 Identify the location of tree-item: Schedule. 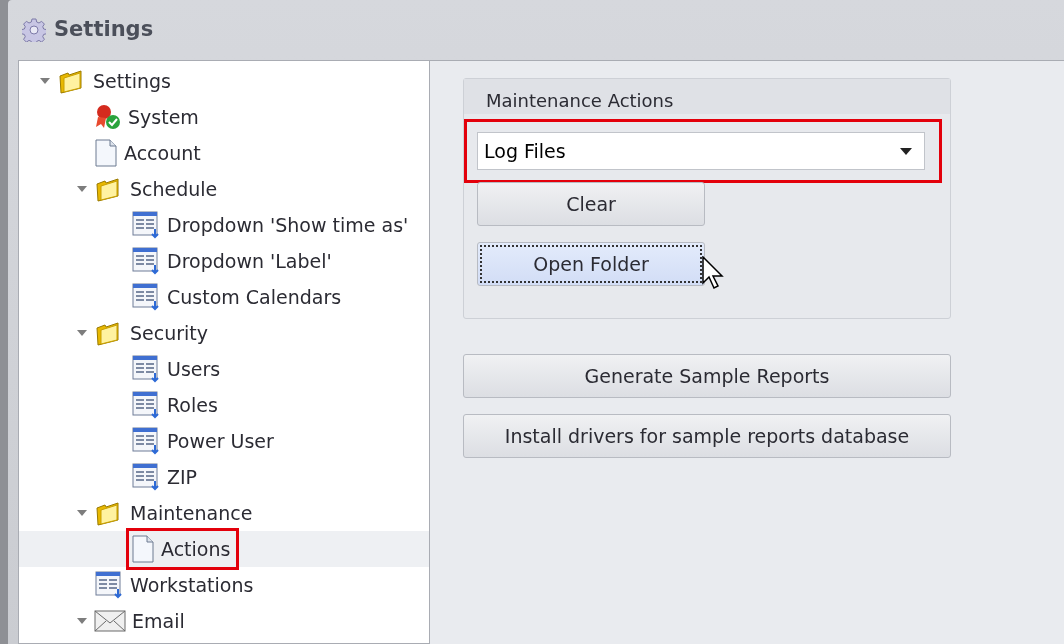
(174, 189).